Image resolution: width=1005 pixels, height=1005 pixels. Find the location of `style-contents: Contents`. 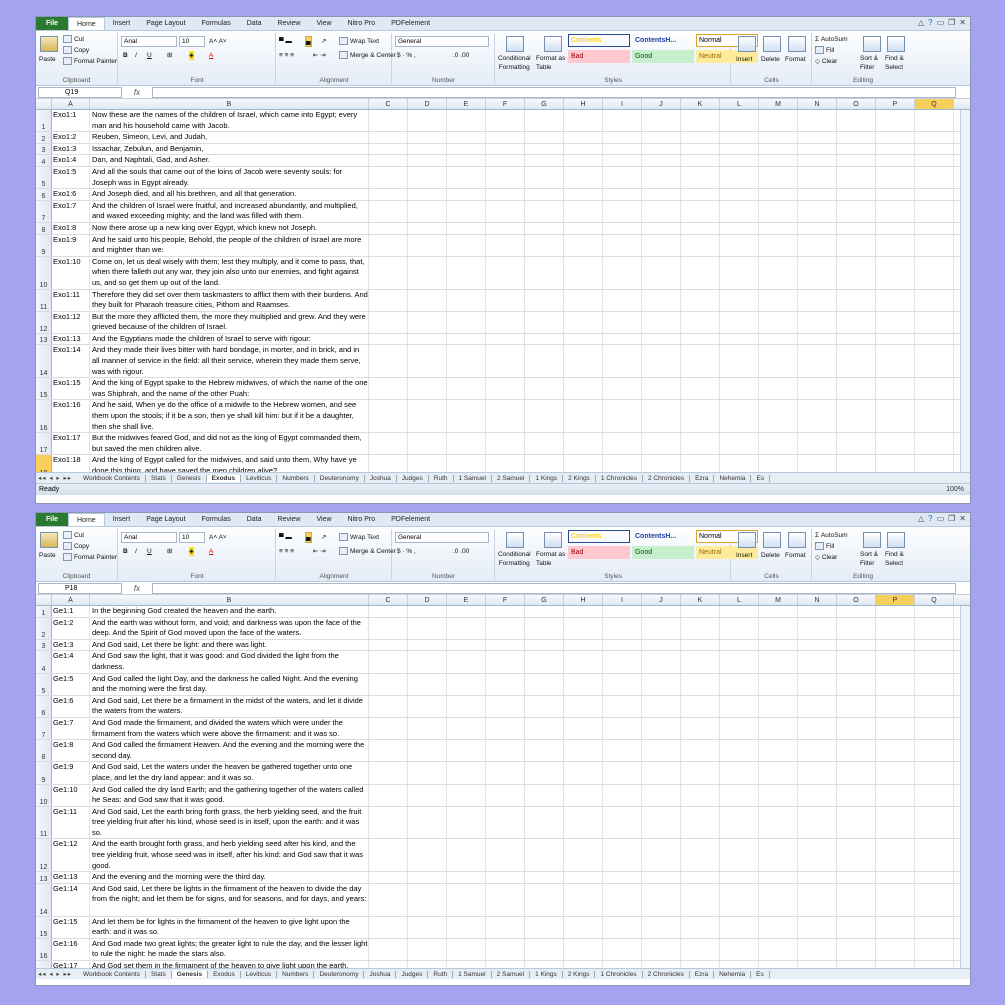

style-contents: Contents is located at coordinates (599, 536).